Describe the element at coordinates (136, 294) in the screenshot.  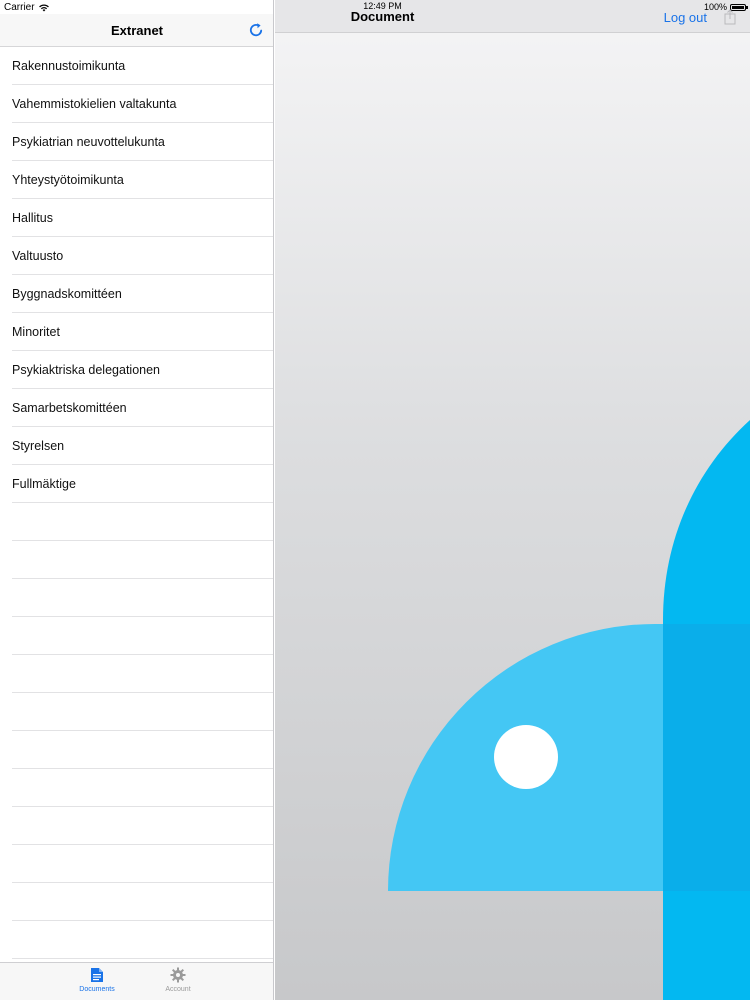
I see `list-item: Byggnadskomittéen` at that location.